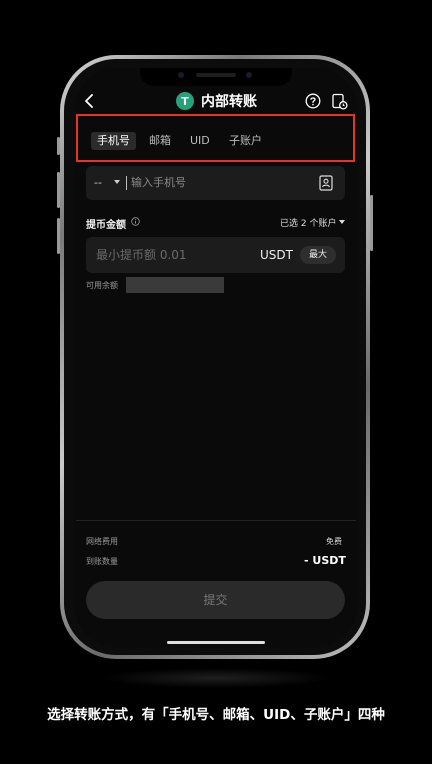  I want to click on amount-label: 提币金额, so click(106, 225).